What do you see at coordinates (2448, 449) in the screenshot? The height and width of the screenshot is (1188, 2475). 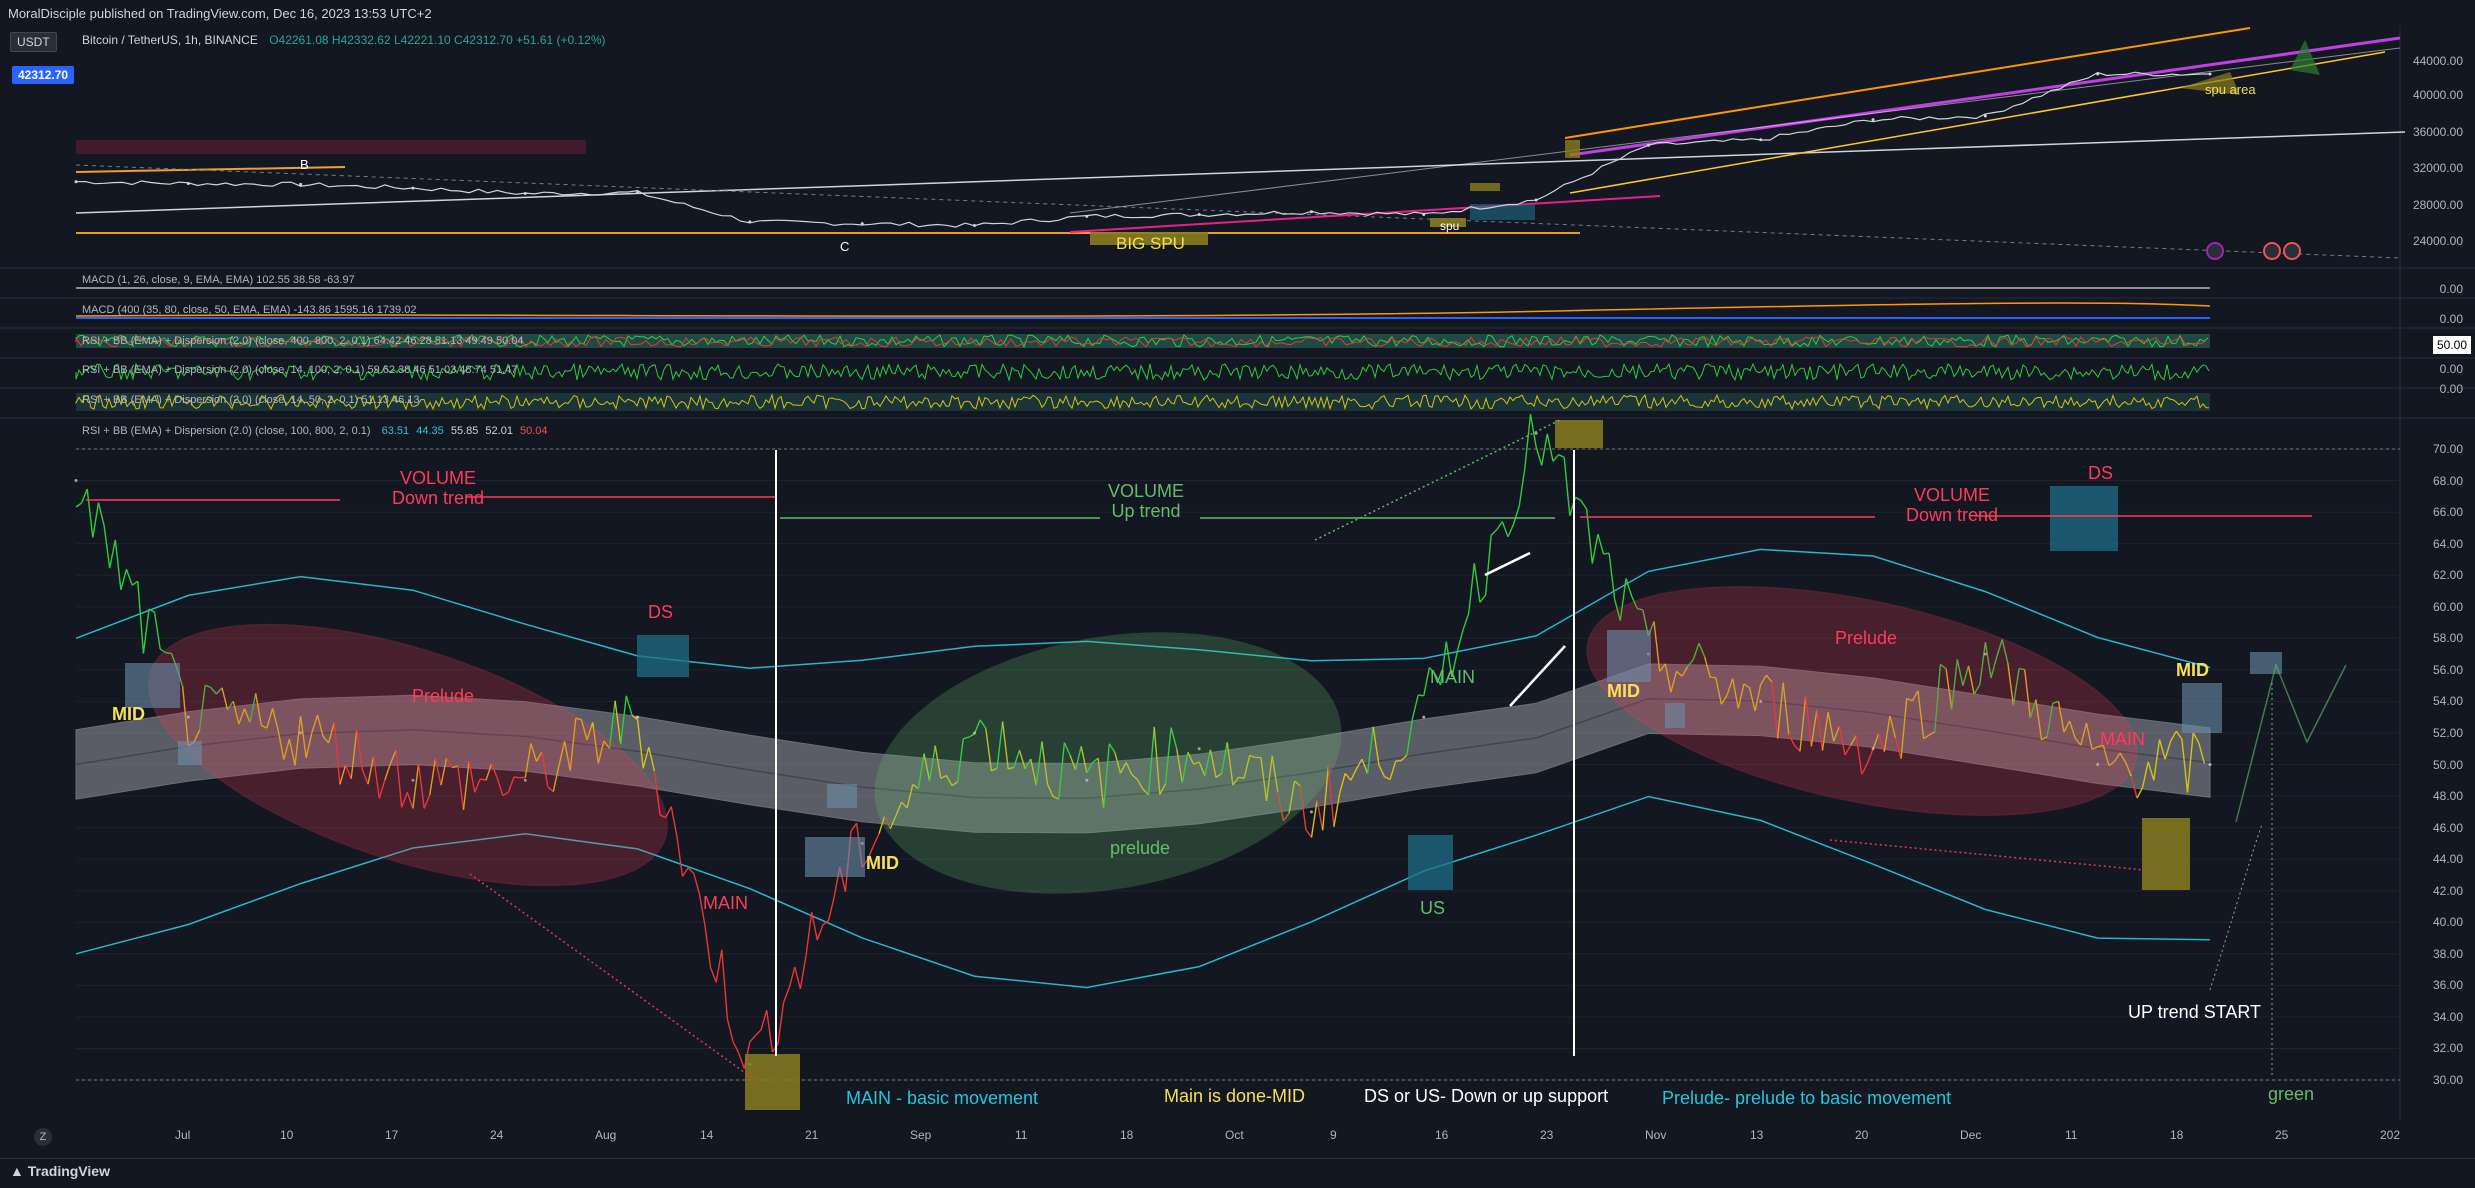 I see `rsi-tick-label: 70.00` at bounding box center [2448, 449].